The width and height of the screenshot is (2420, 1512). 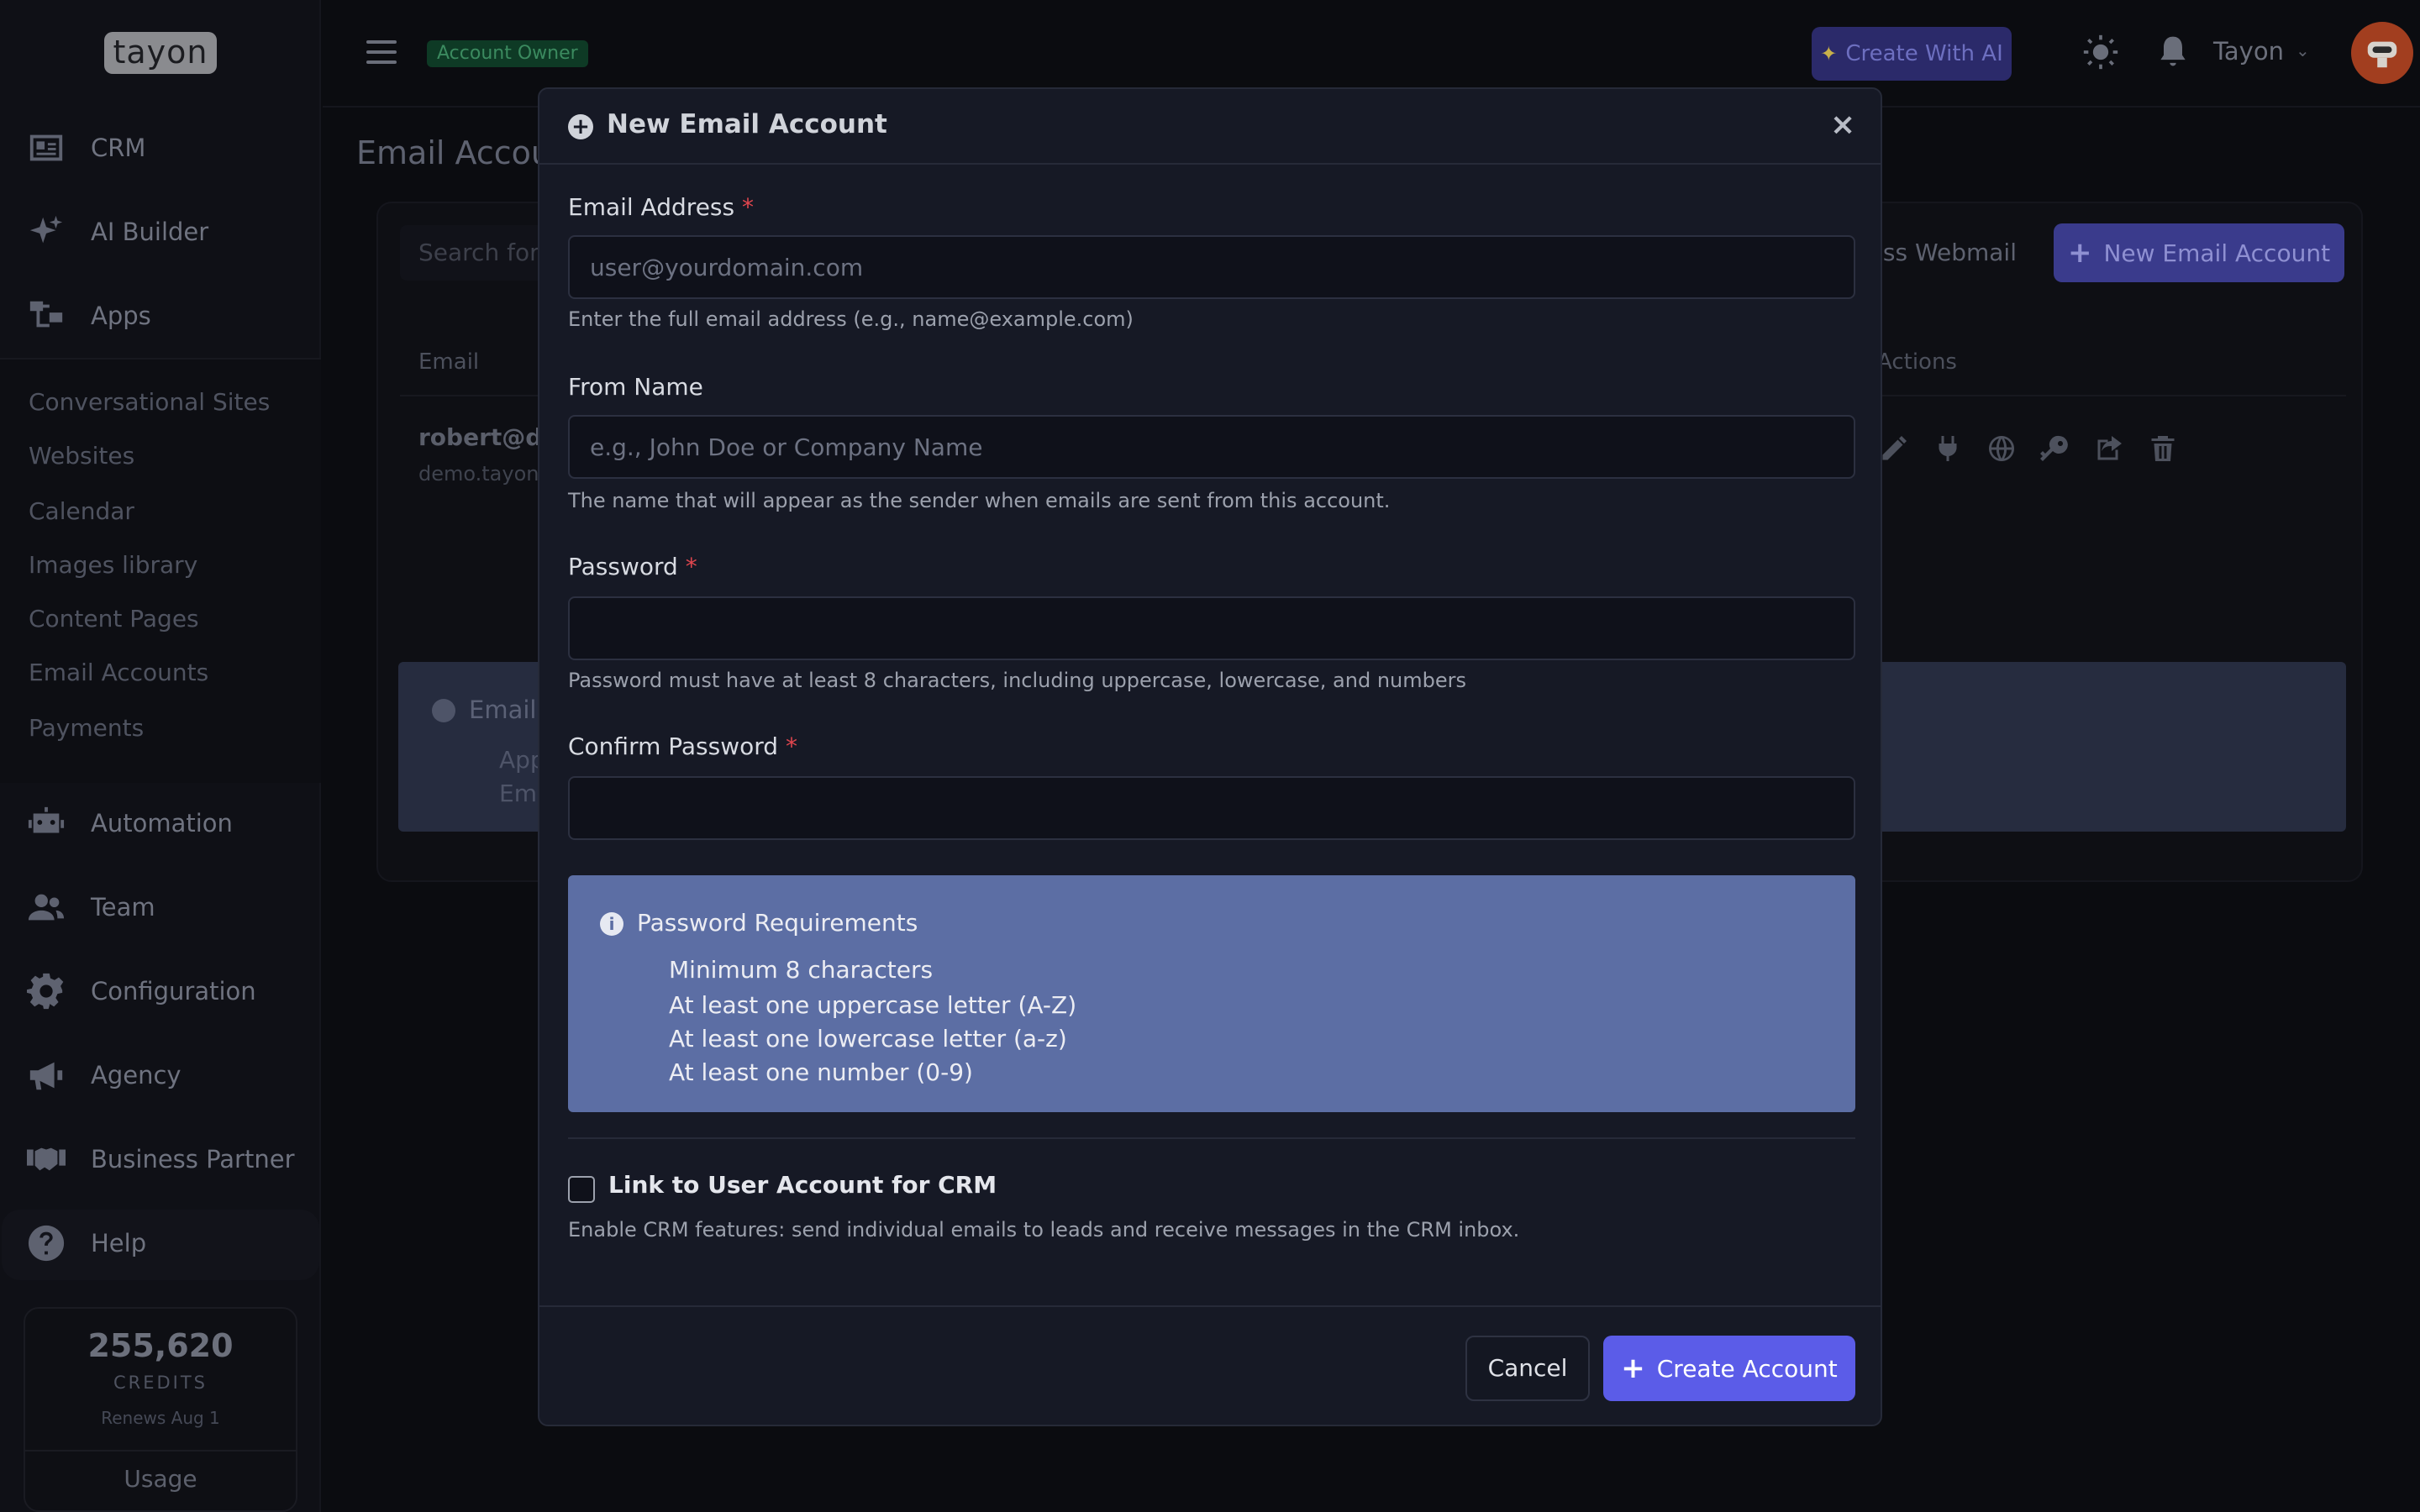 I want to click on sidebar-item-crm: CRM, so click(x=85, y=147).